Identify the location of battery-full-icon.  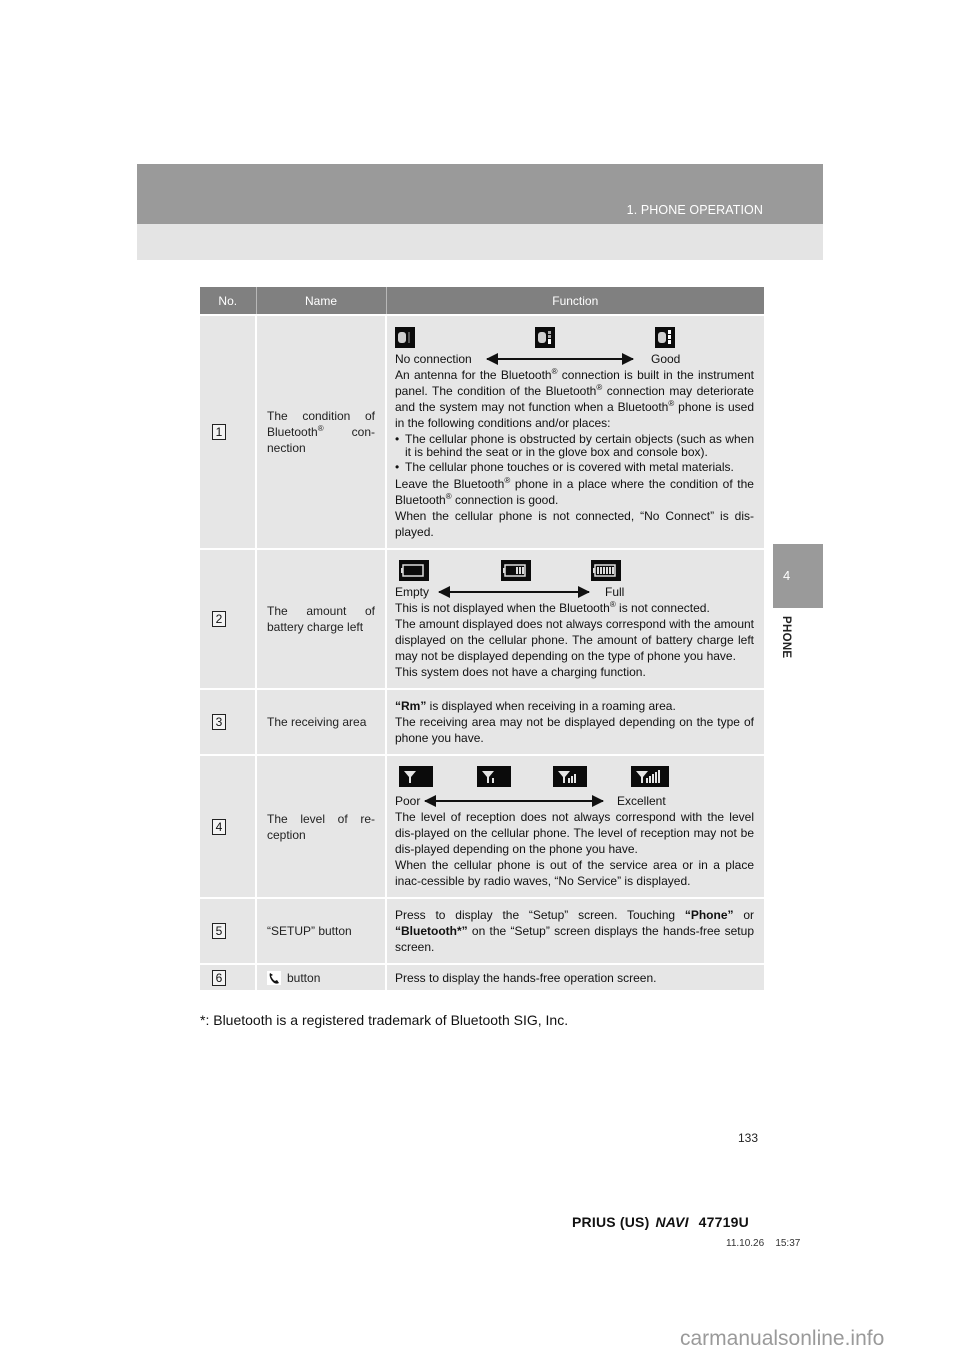
(606, 570).